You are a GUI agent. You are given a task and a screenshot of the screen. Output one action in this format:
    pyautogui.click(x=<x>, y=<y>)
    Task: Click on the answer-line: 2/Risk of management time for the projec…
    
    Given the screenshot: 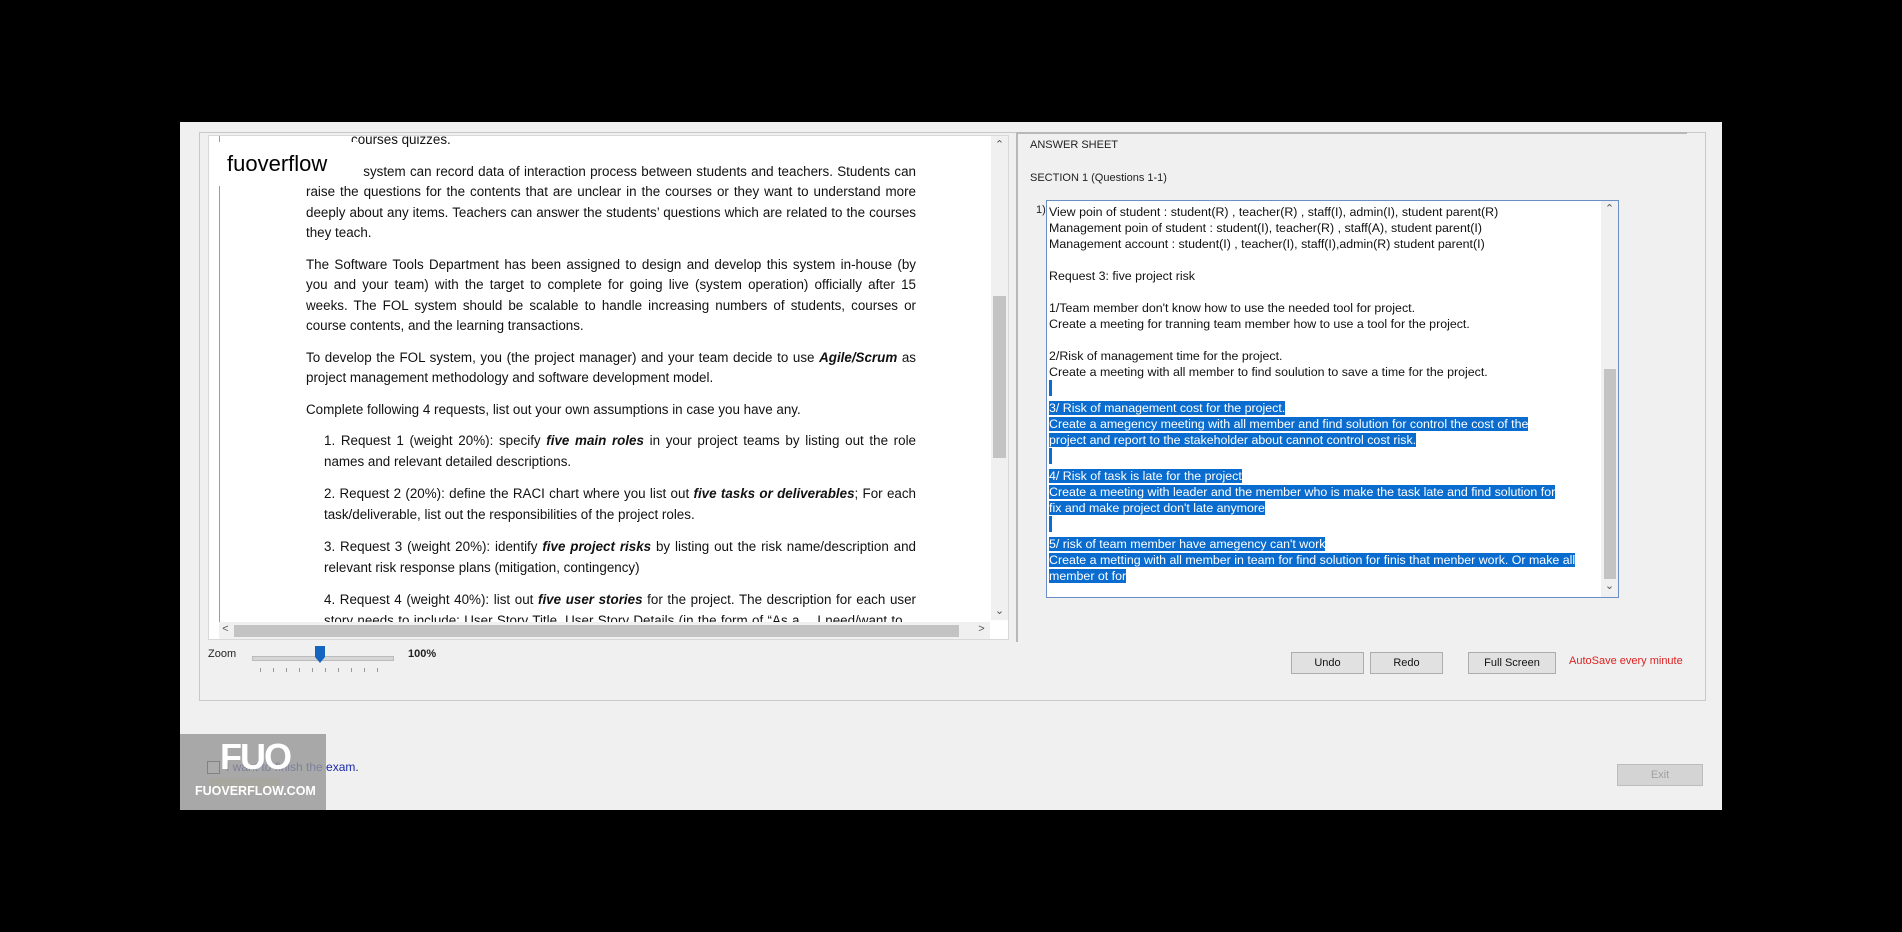 What is the action you would take?
    pyautogui.click(x=1325, y=356)
    